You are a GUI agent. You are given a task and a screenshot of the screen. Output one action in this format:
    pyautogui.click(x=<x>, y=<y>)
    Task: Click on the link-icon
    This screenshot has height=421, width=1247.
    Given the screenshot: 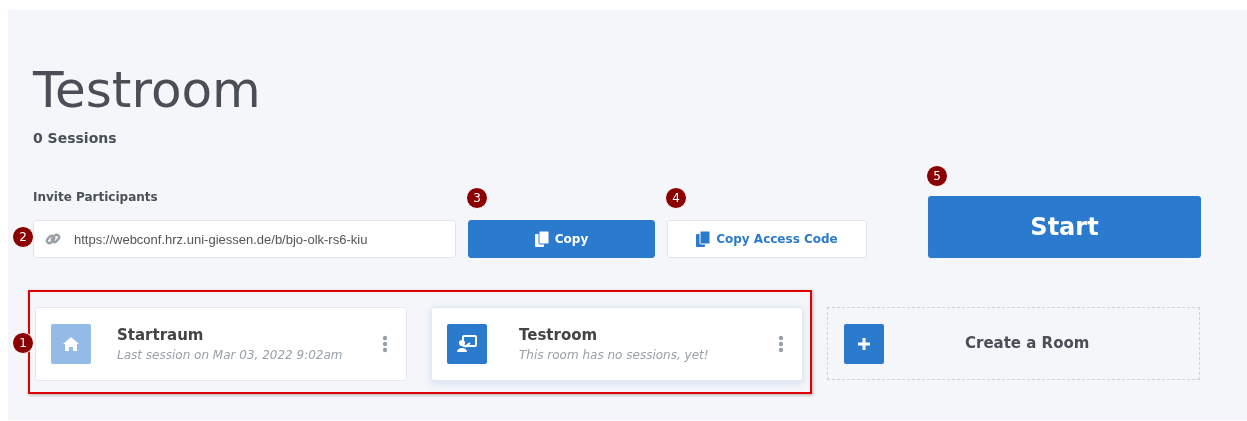 What is the action you would take?
    pyautogui.click(x=53, y=239)
    